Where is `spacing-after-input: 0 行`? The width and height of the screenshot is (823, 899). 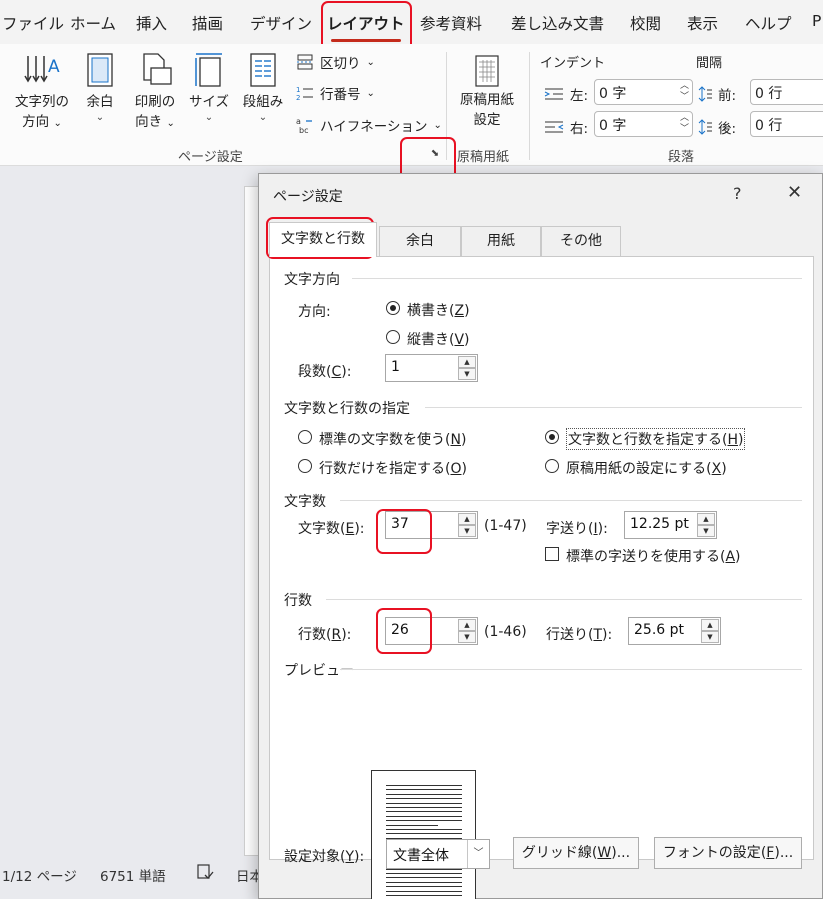
spacing-after-input: 0 行 is located at coordinates (786, 124).